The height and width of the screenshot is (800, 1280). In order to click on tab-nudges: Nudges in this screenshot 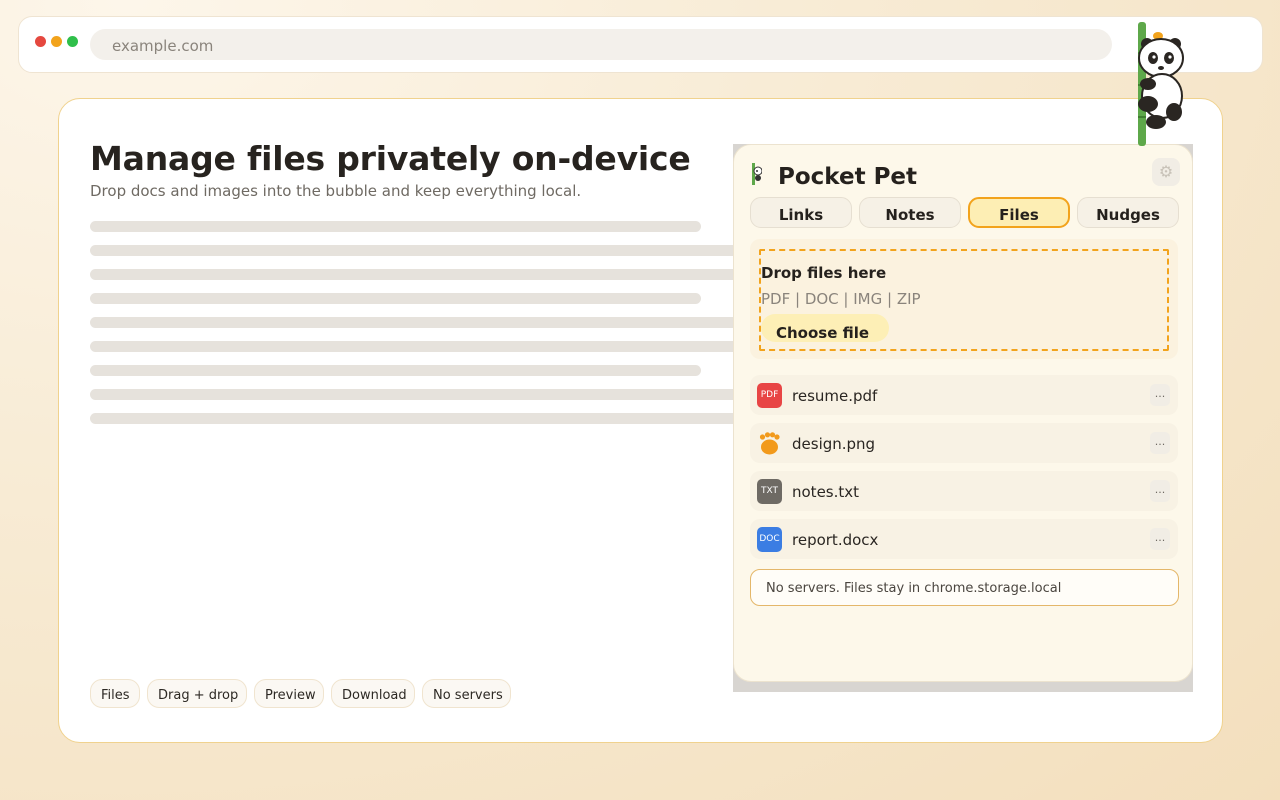, I will do `click(1128, 212)`.